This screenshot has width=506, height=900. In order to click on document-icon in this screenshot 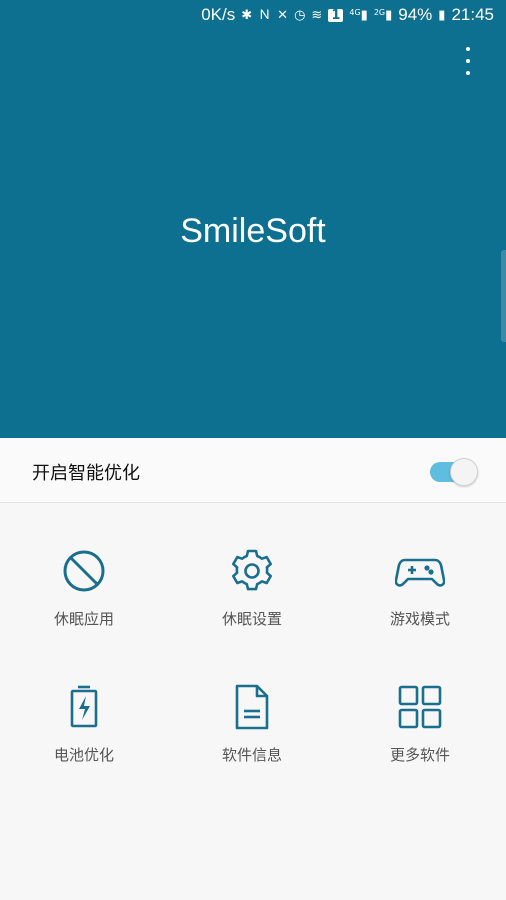, I will do `click(252, 707)`.